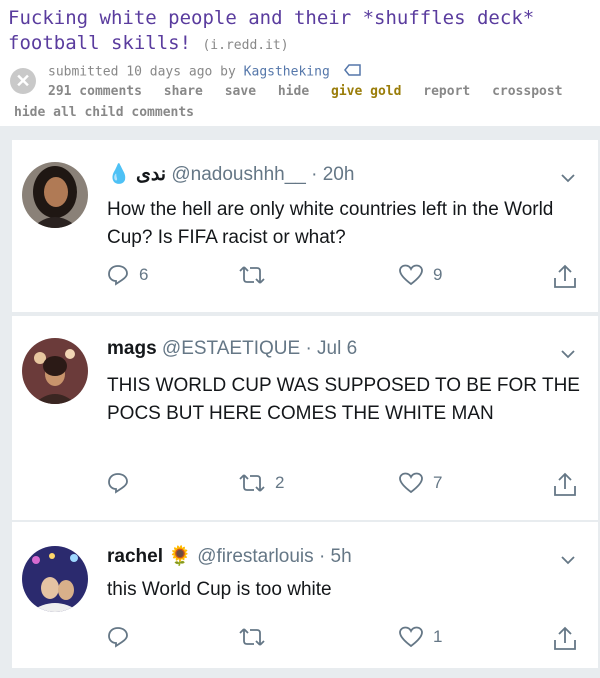  What do you see at coordinates (287, 72) in the screenshot?
I see `author-link: Kagstheking` at bounding box center [287, 72].